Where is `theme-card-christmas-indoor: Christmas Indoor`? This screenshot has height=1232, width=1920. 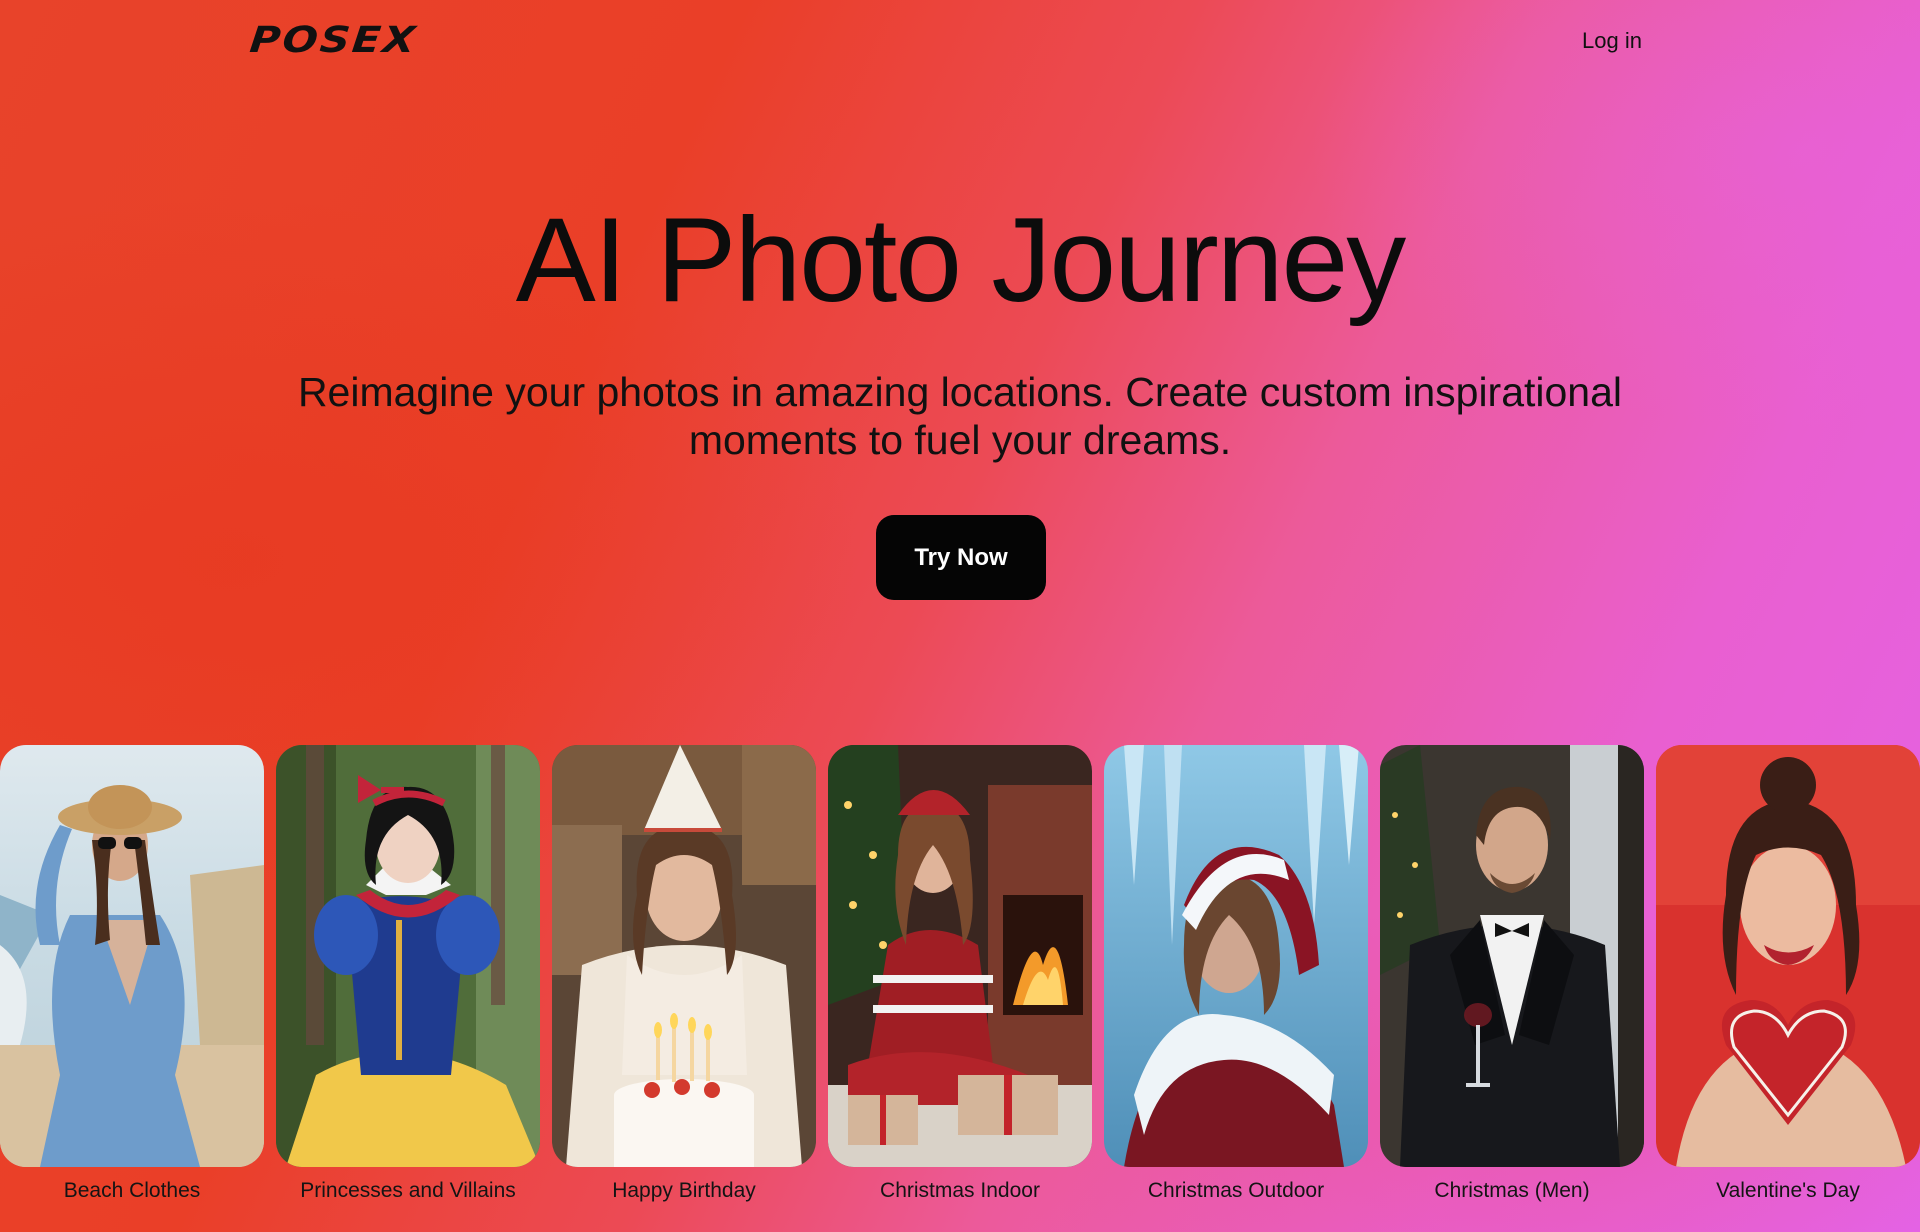
theme-card-christmas-indoor: Christmas Indoor is located at coordinates (960, 974).